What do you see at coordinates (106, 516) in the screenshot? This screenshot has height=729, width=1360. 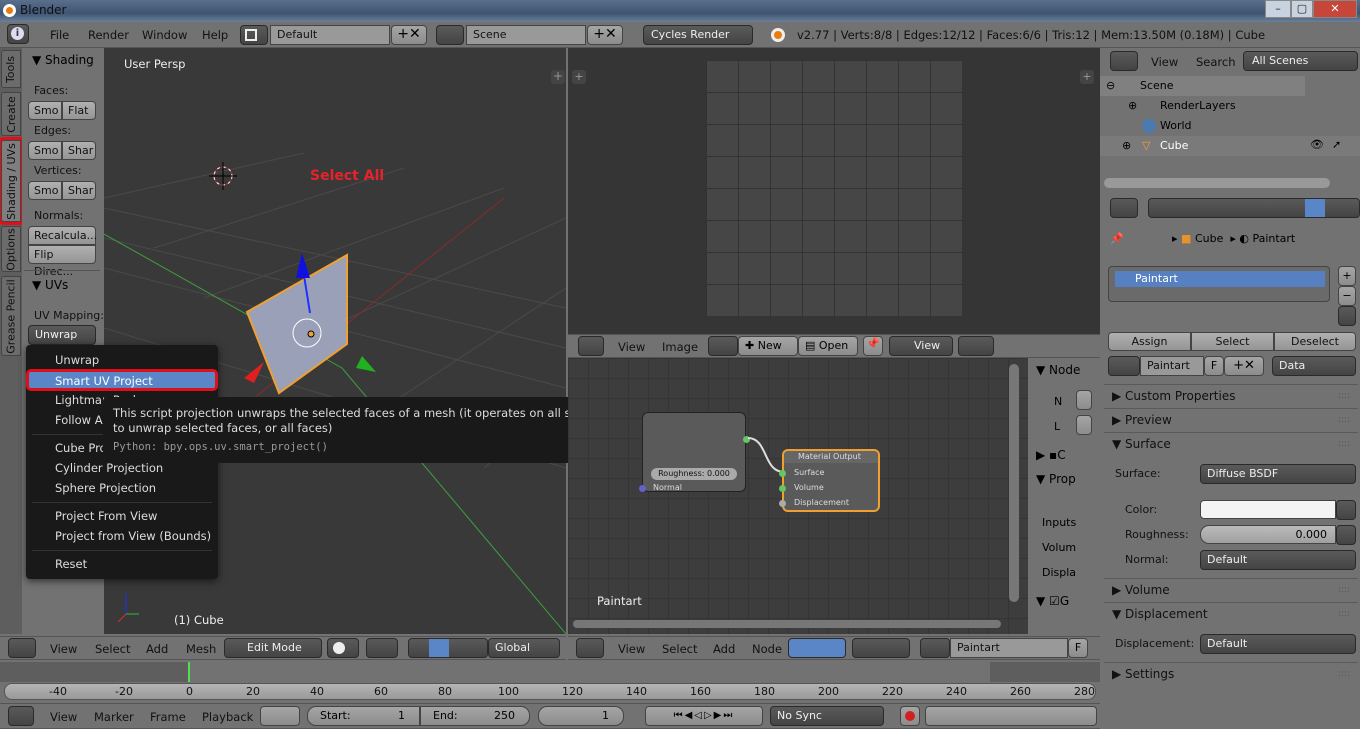 I see `menu-item-project-from-view: Project From View` at bounding box center [106, 516].